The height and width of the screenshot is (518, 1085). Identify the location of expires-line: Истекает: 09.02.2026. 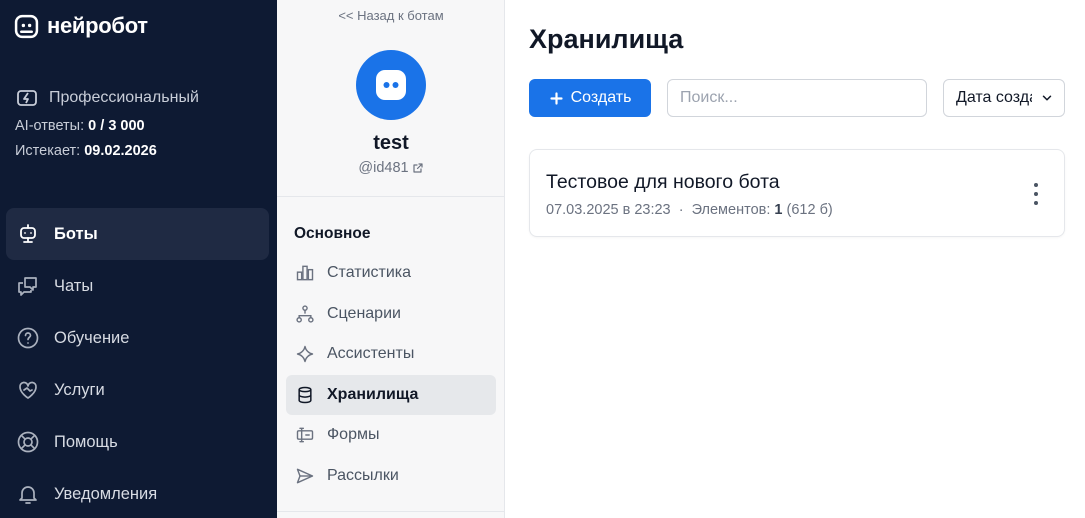
(107, 151).